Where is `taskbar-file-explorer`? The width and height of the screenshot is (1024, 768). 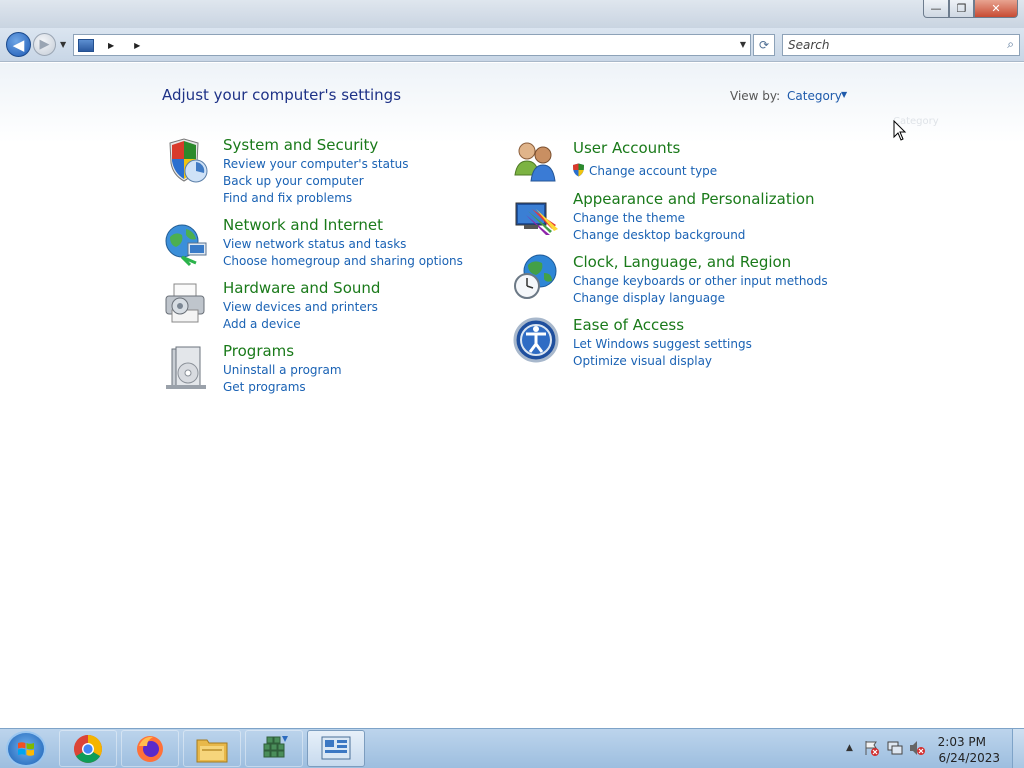
taskbar-file-explorer is located at coordinates (212, 748).